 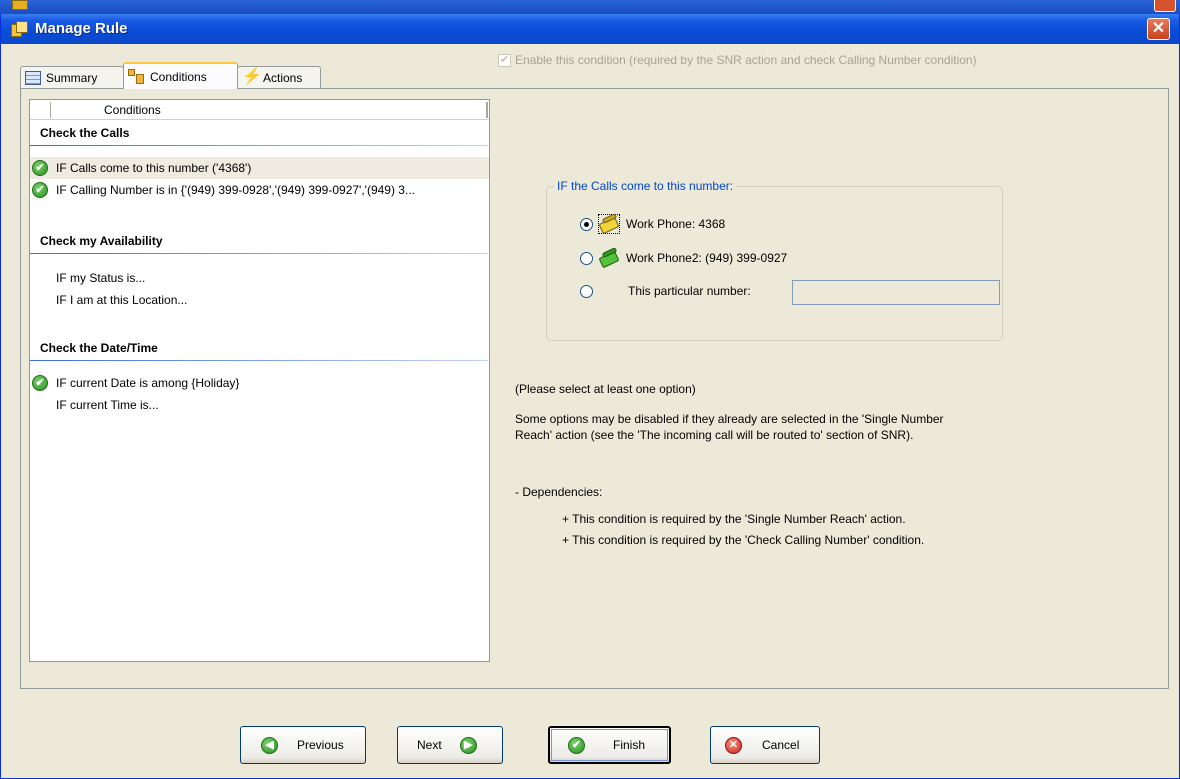 I want to click on option-work-phone-label: Work Phone: 4368, so click(x=676, y=224).